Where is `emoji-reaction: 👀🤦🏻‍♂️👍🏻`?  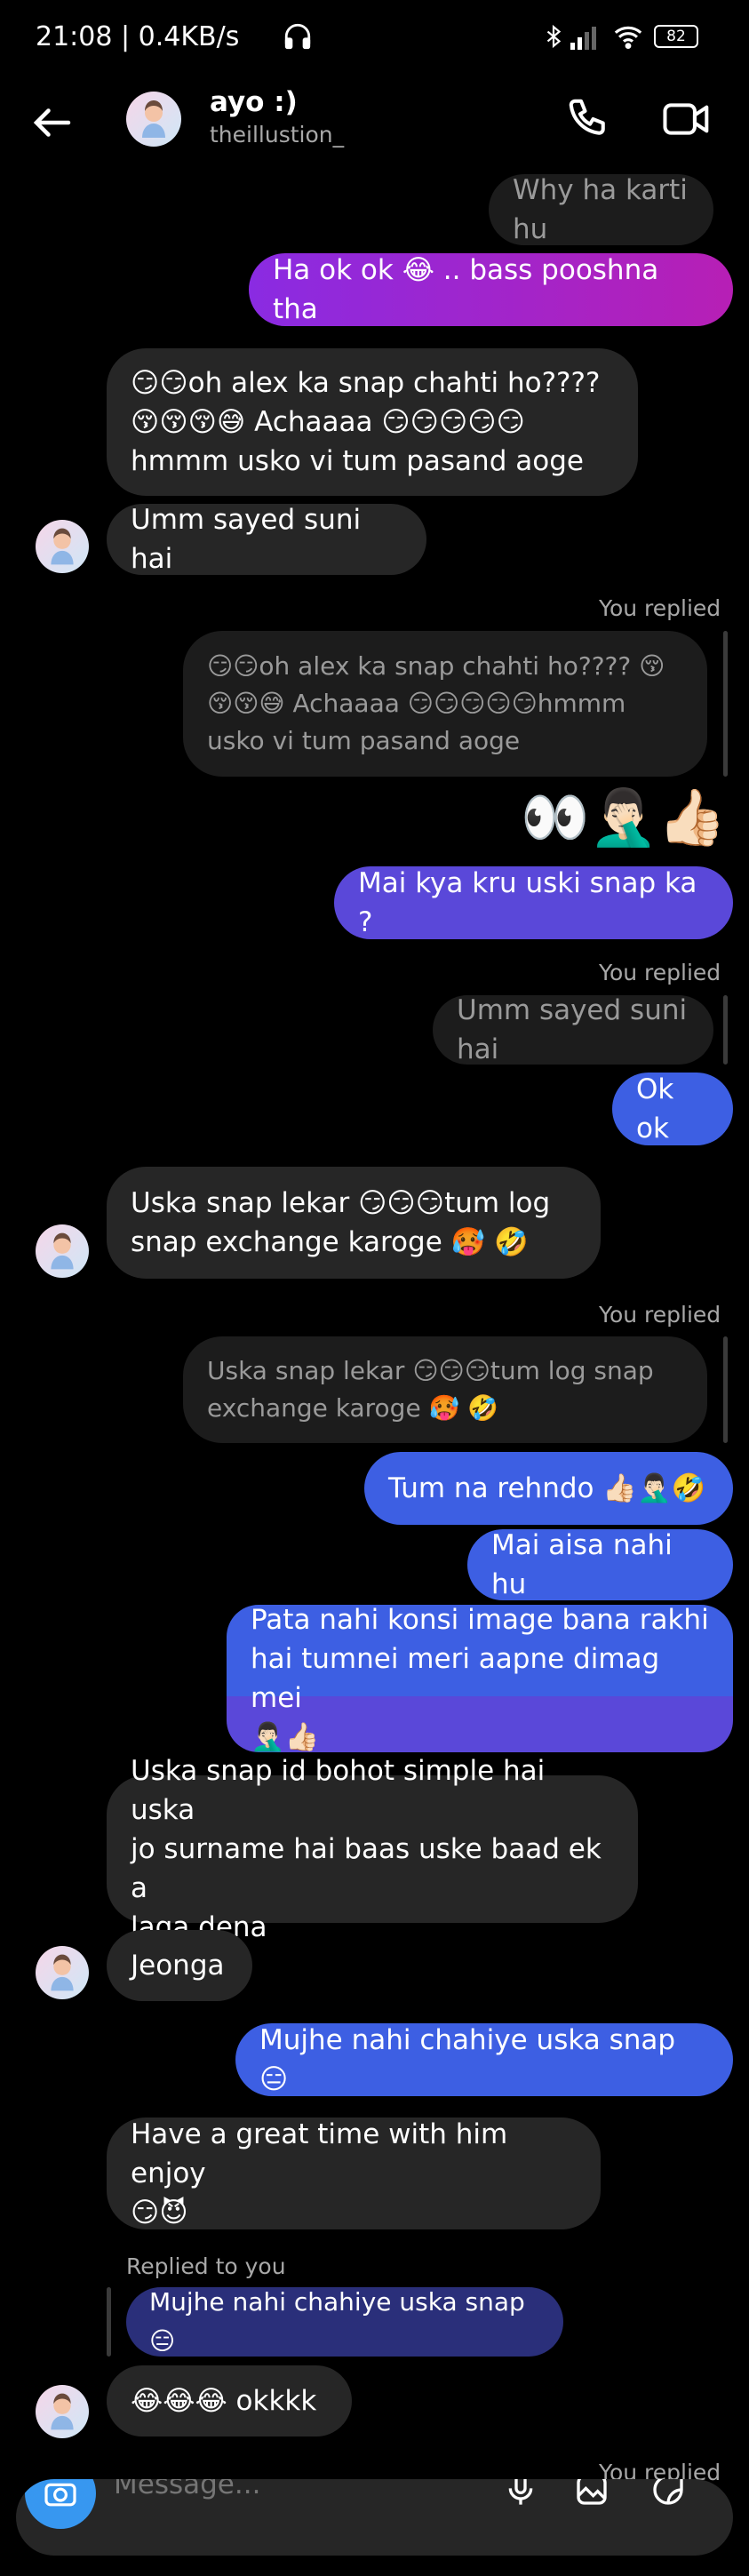 emoji-reaction: 👀🤦🏻‍♂️👍🏻 is located at coordinates (624, 818).